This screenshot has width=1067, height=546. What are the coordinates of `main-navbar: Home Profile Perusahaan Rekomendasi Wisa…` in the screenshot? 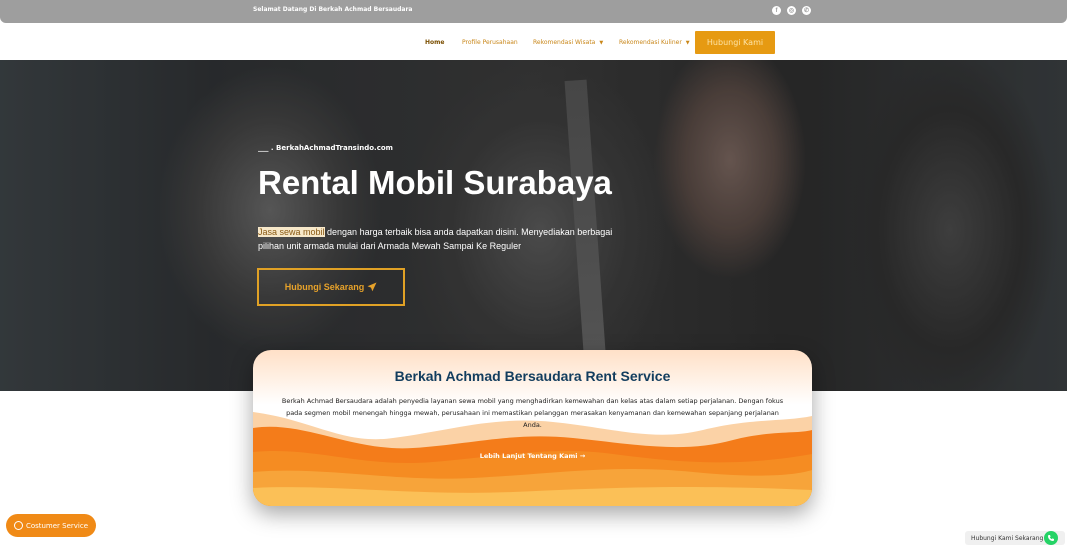 It's located at (533, 41).